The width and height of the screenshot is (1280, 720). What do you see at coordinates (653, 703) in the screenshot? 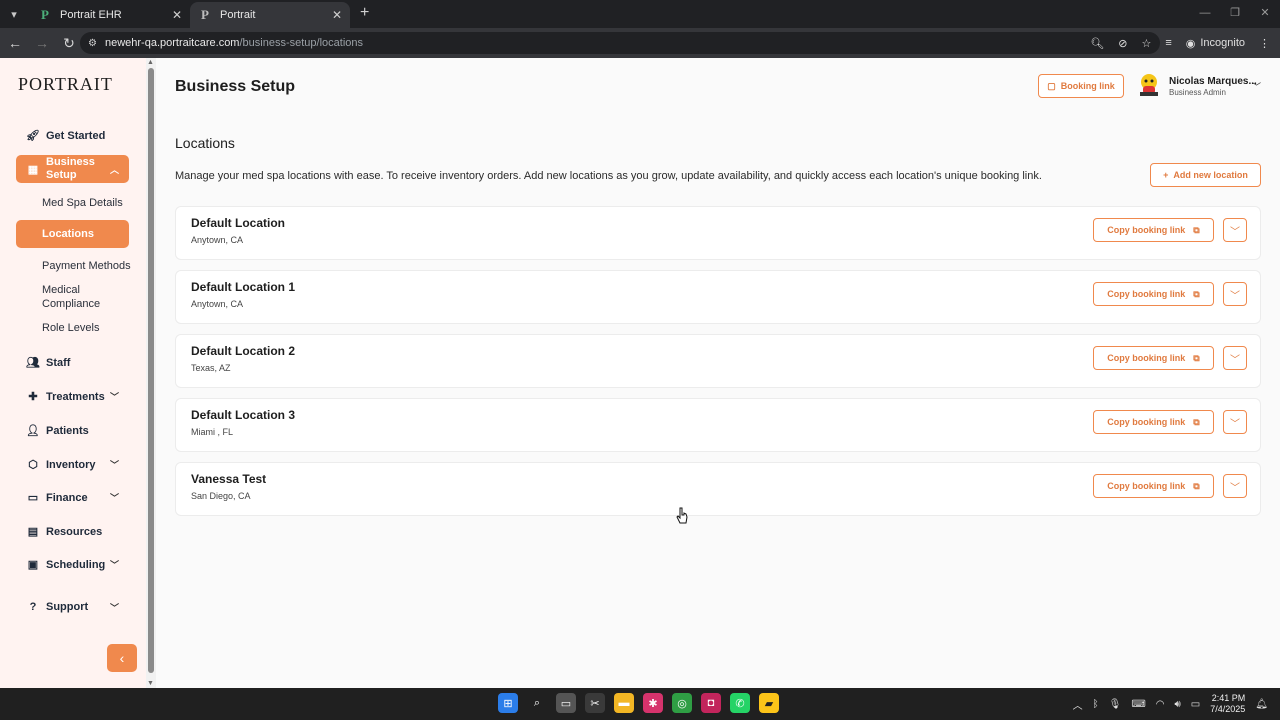
I see `slack-icon: ✱` at bounding box center [653, 703].